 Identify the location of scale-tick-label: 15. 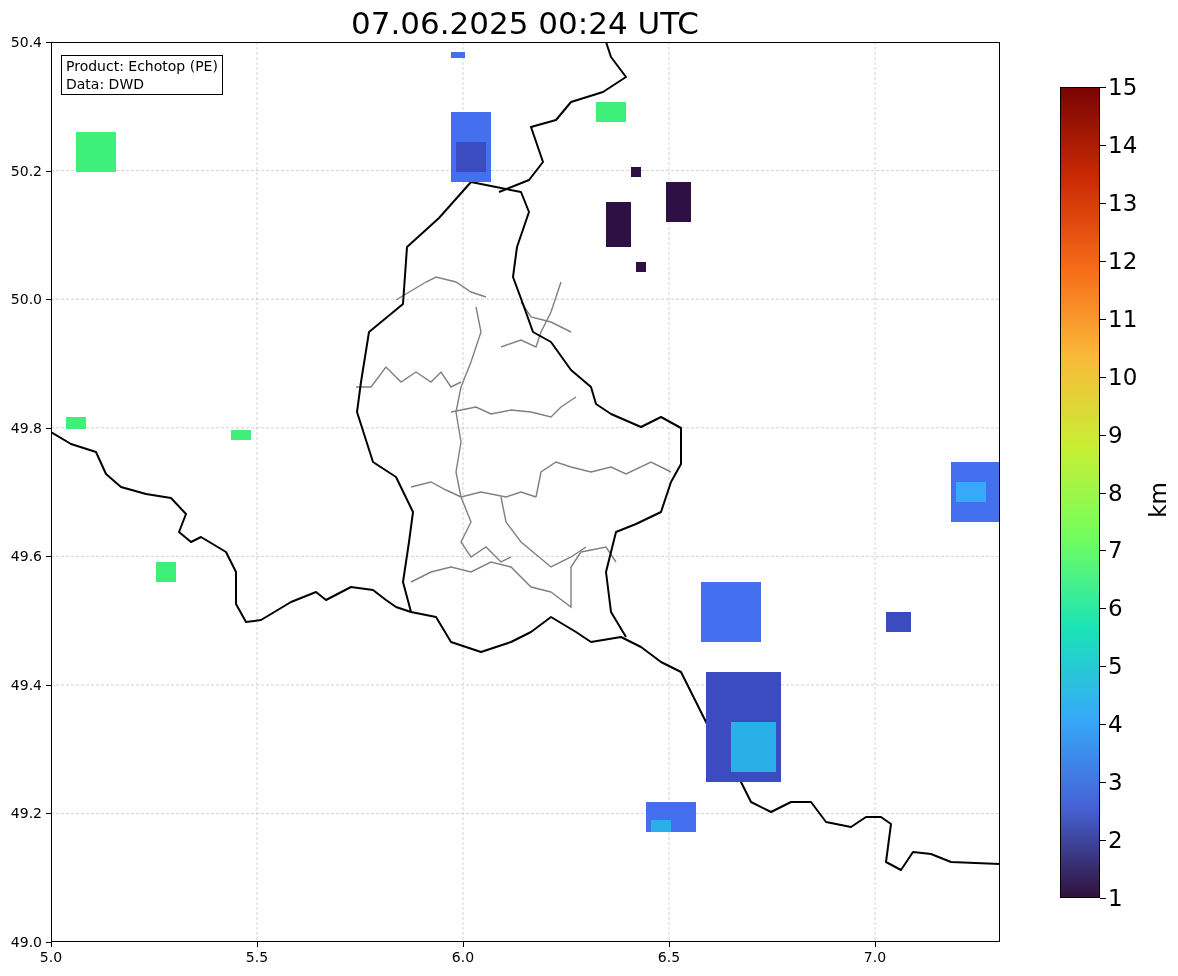
(1123, 87).